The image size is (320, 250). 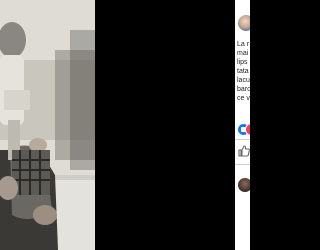 I want to click on post-caption: La r mai lips tata lacu baro ce v, so click(x=243, y=71).